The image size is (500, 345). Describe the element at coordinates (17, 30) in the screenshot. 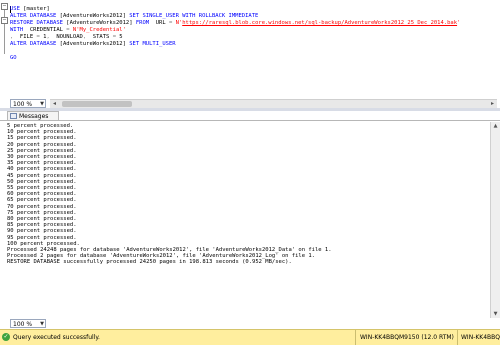

I see `code-token: WITH` at that location.